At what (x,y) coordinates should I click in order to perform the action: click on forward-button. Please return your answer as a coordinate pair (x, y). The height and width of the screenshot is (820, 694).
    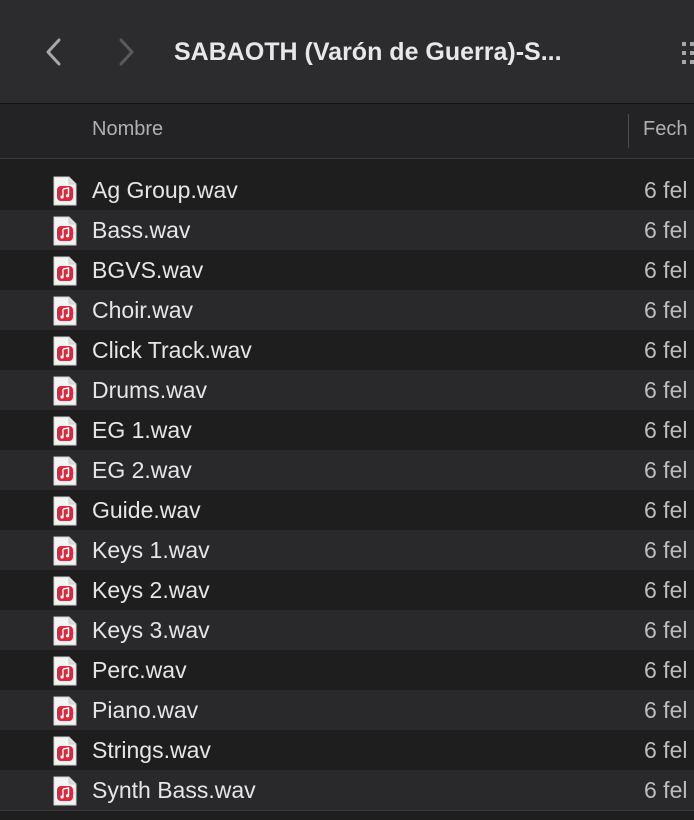
    Looking at the image, I should click on (126, 52).